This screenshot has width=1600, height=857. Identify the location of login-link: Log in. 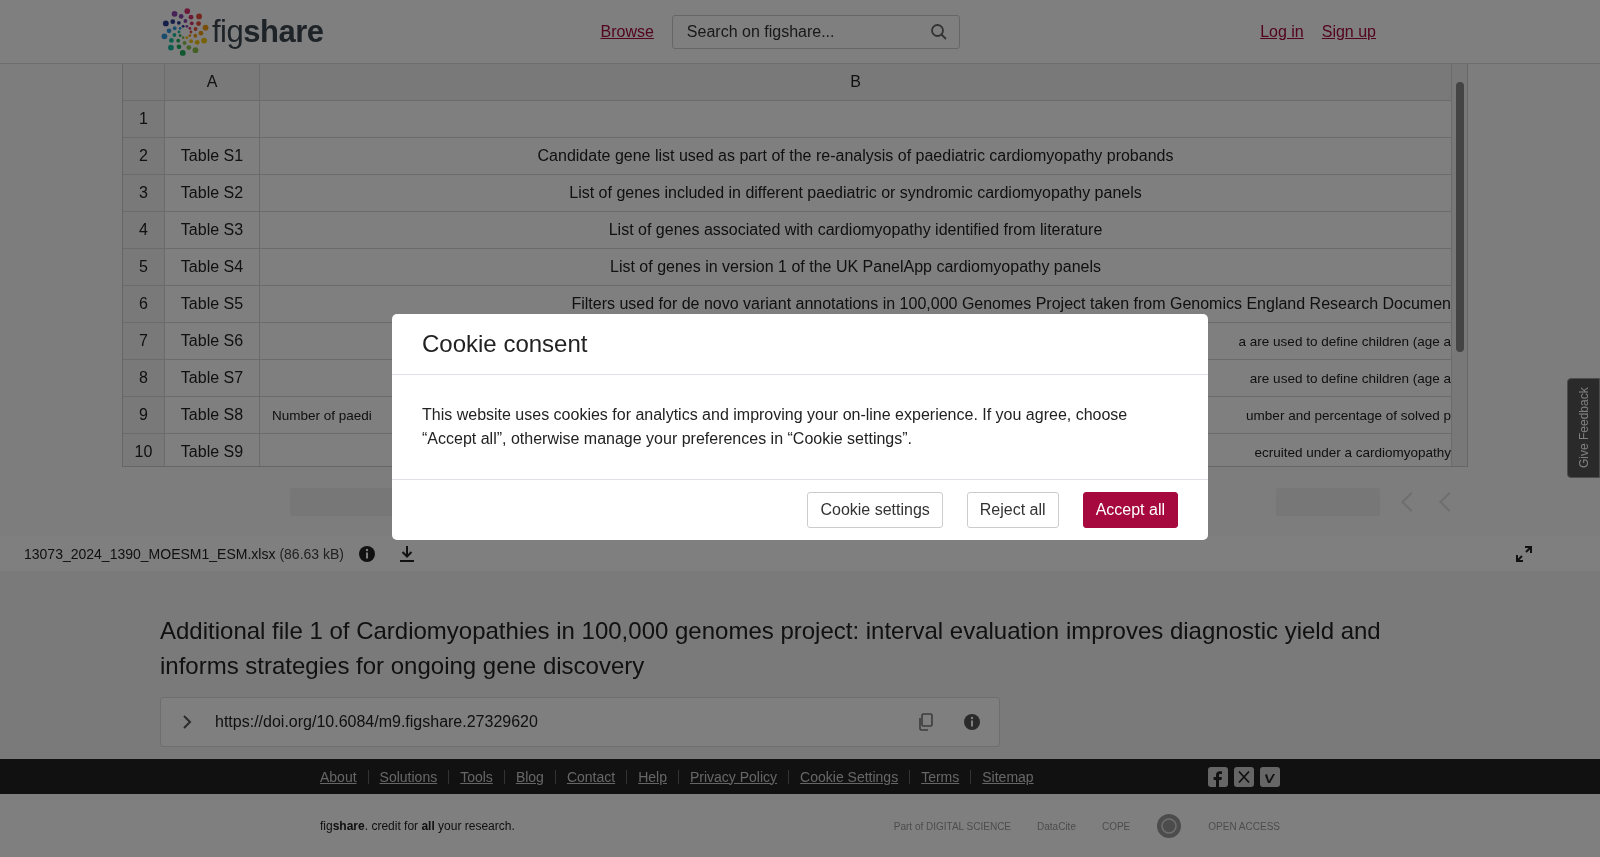
(1282, 32).